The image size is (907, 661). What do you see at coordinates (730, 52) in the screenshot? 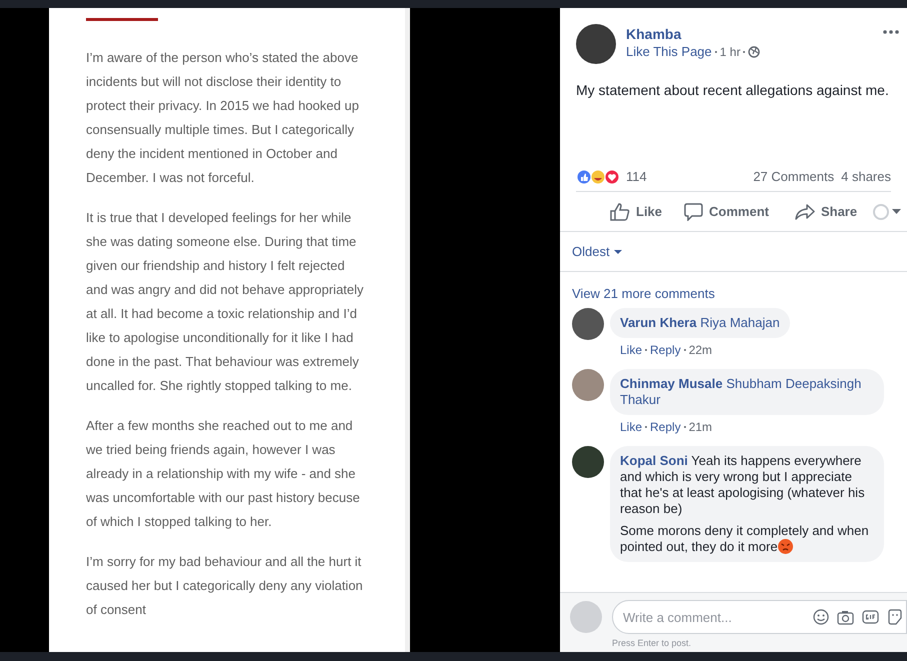
I see `post-time: 1 hr` at bounding box center [730, 52].